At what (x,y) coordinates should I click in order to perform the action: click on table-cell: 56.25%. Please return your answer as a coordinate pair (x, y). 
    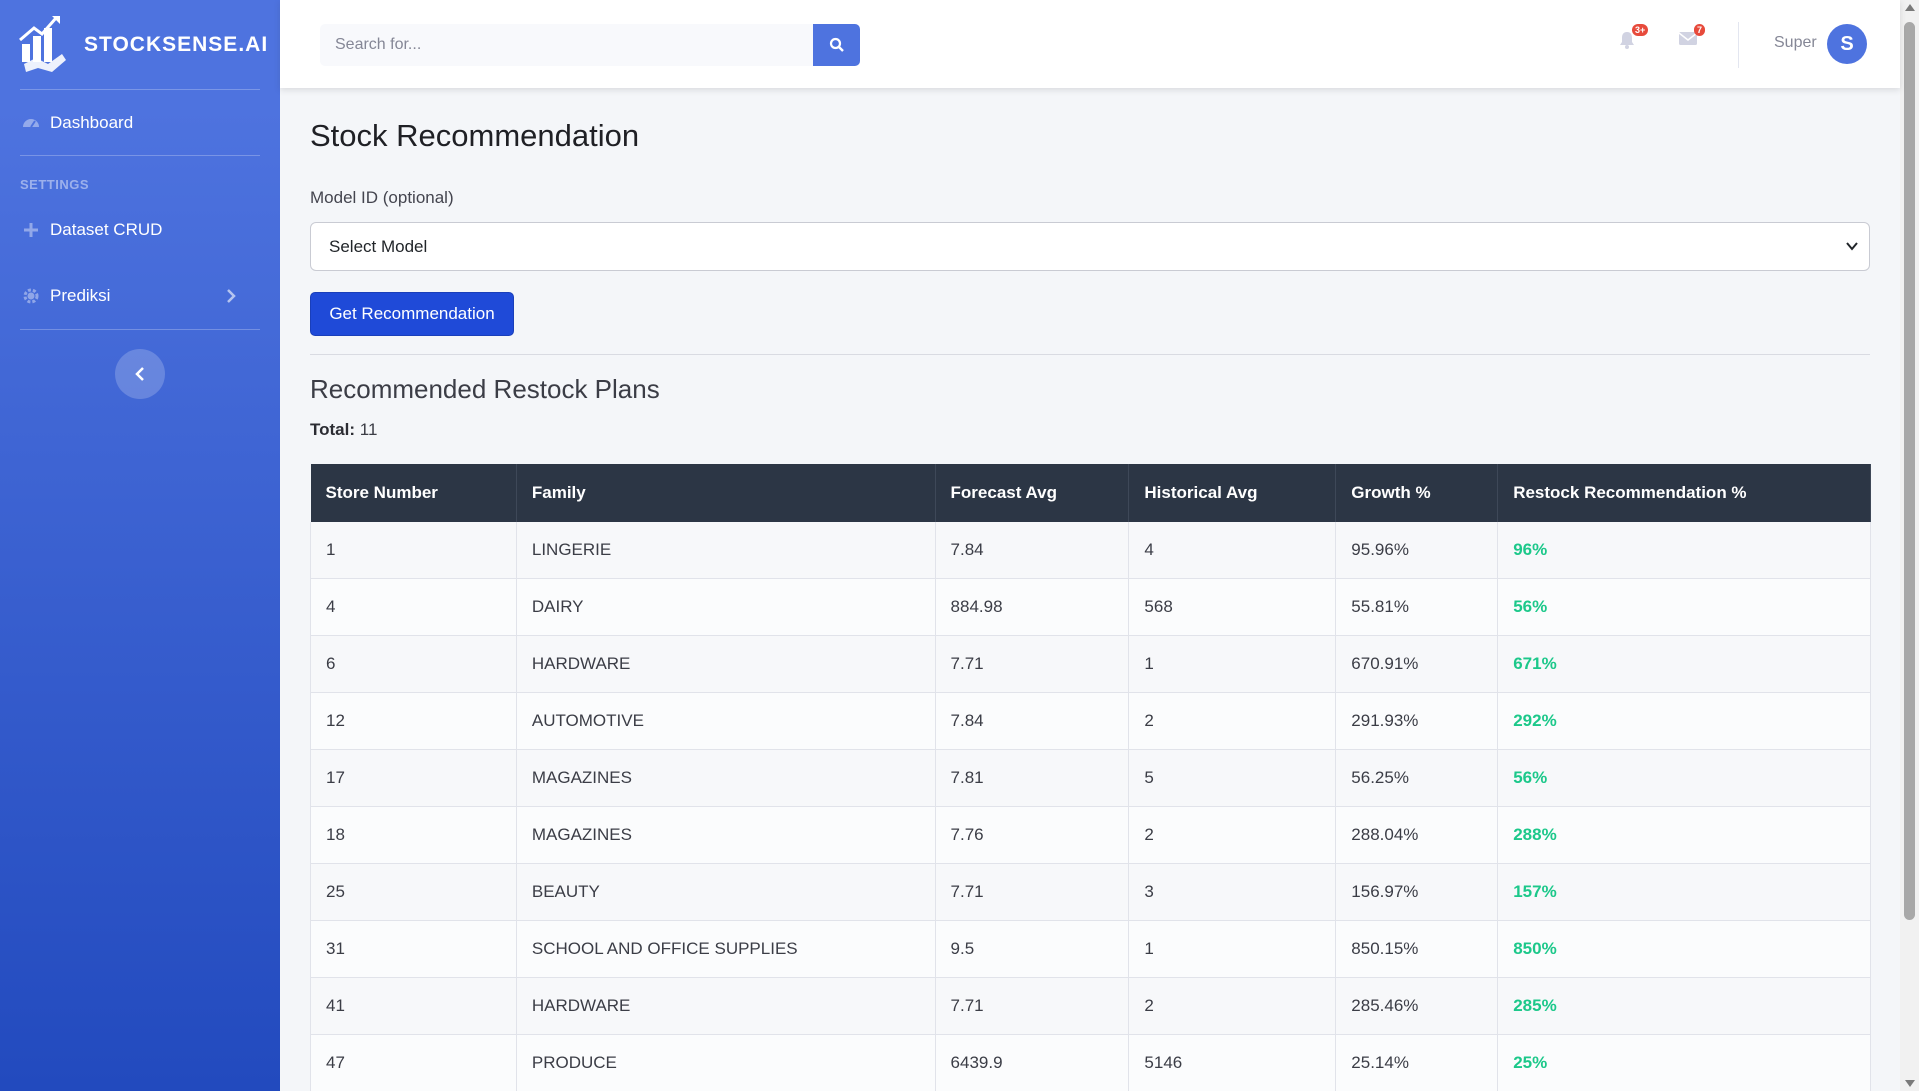
    Looking at the image, I should click on (1417, 778).